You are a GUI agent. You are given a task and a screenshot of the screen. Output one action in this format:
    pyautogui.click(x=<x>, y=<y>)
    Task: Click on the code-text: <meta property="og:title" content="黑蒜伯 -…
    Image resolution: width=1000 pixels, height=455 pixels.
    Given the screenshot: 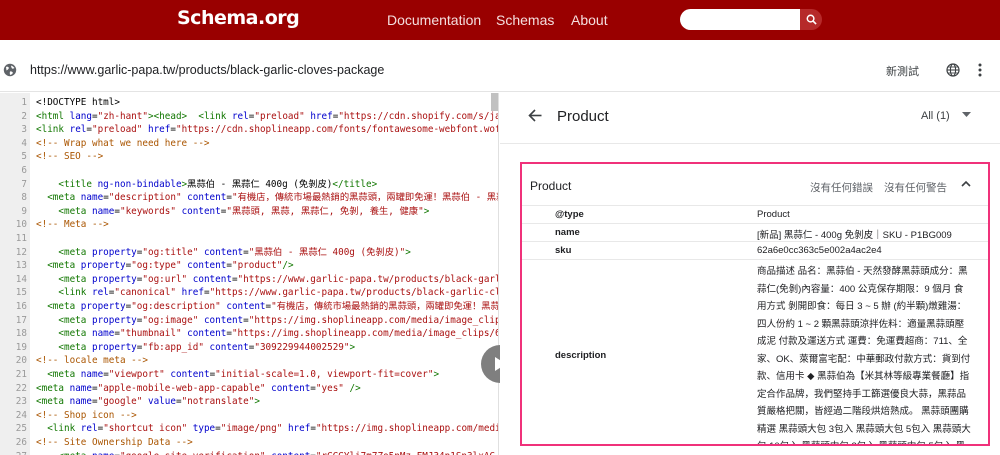 What is the action you would take?
    pyautogui.click(x=234, y=252)
    